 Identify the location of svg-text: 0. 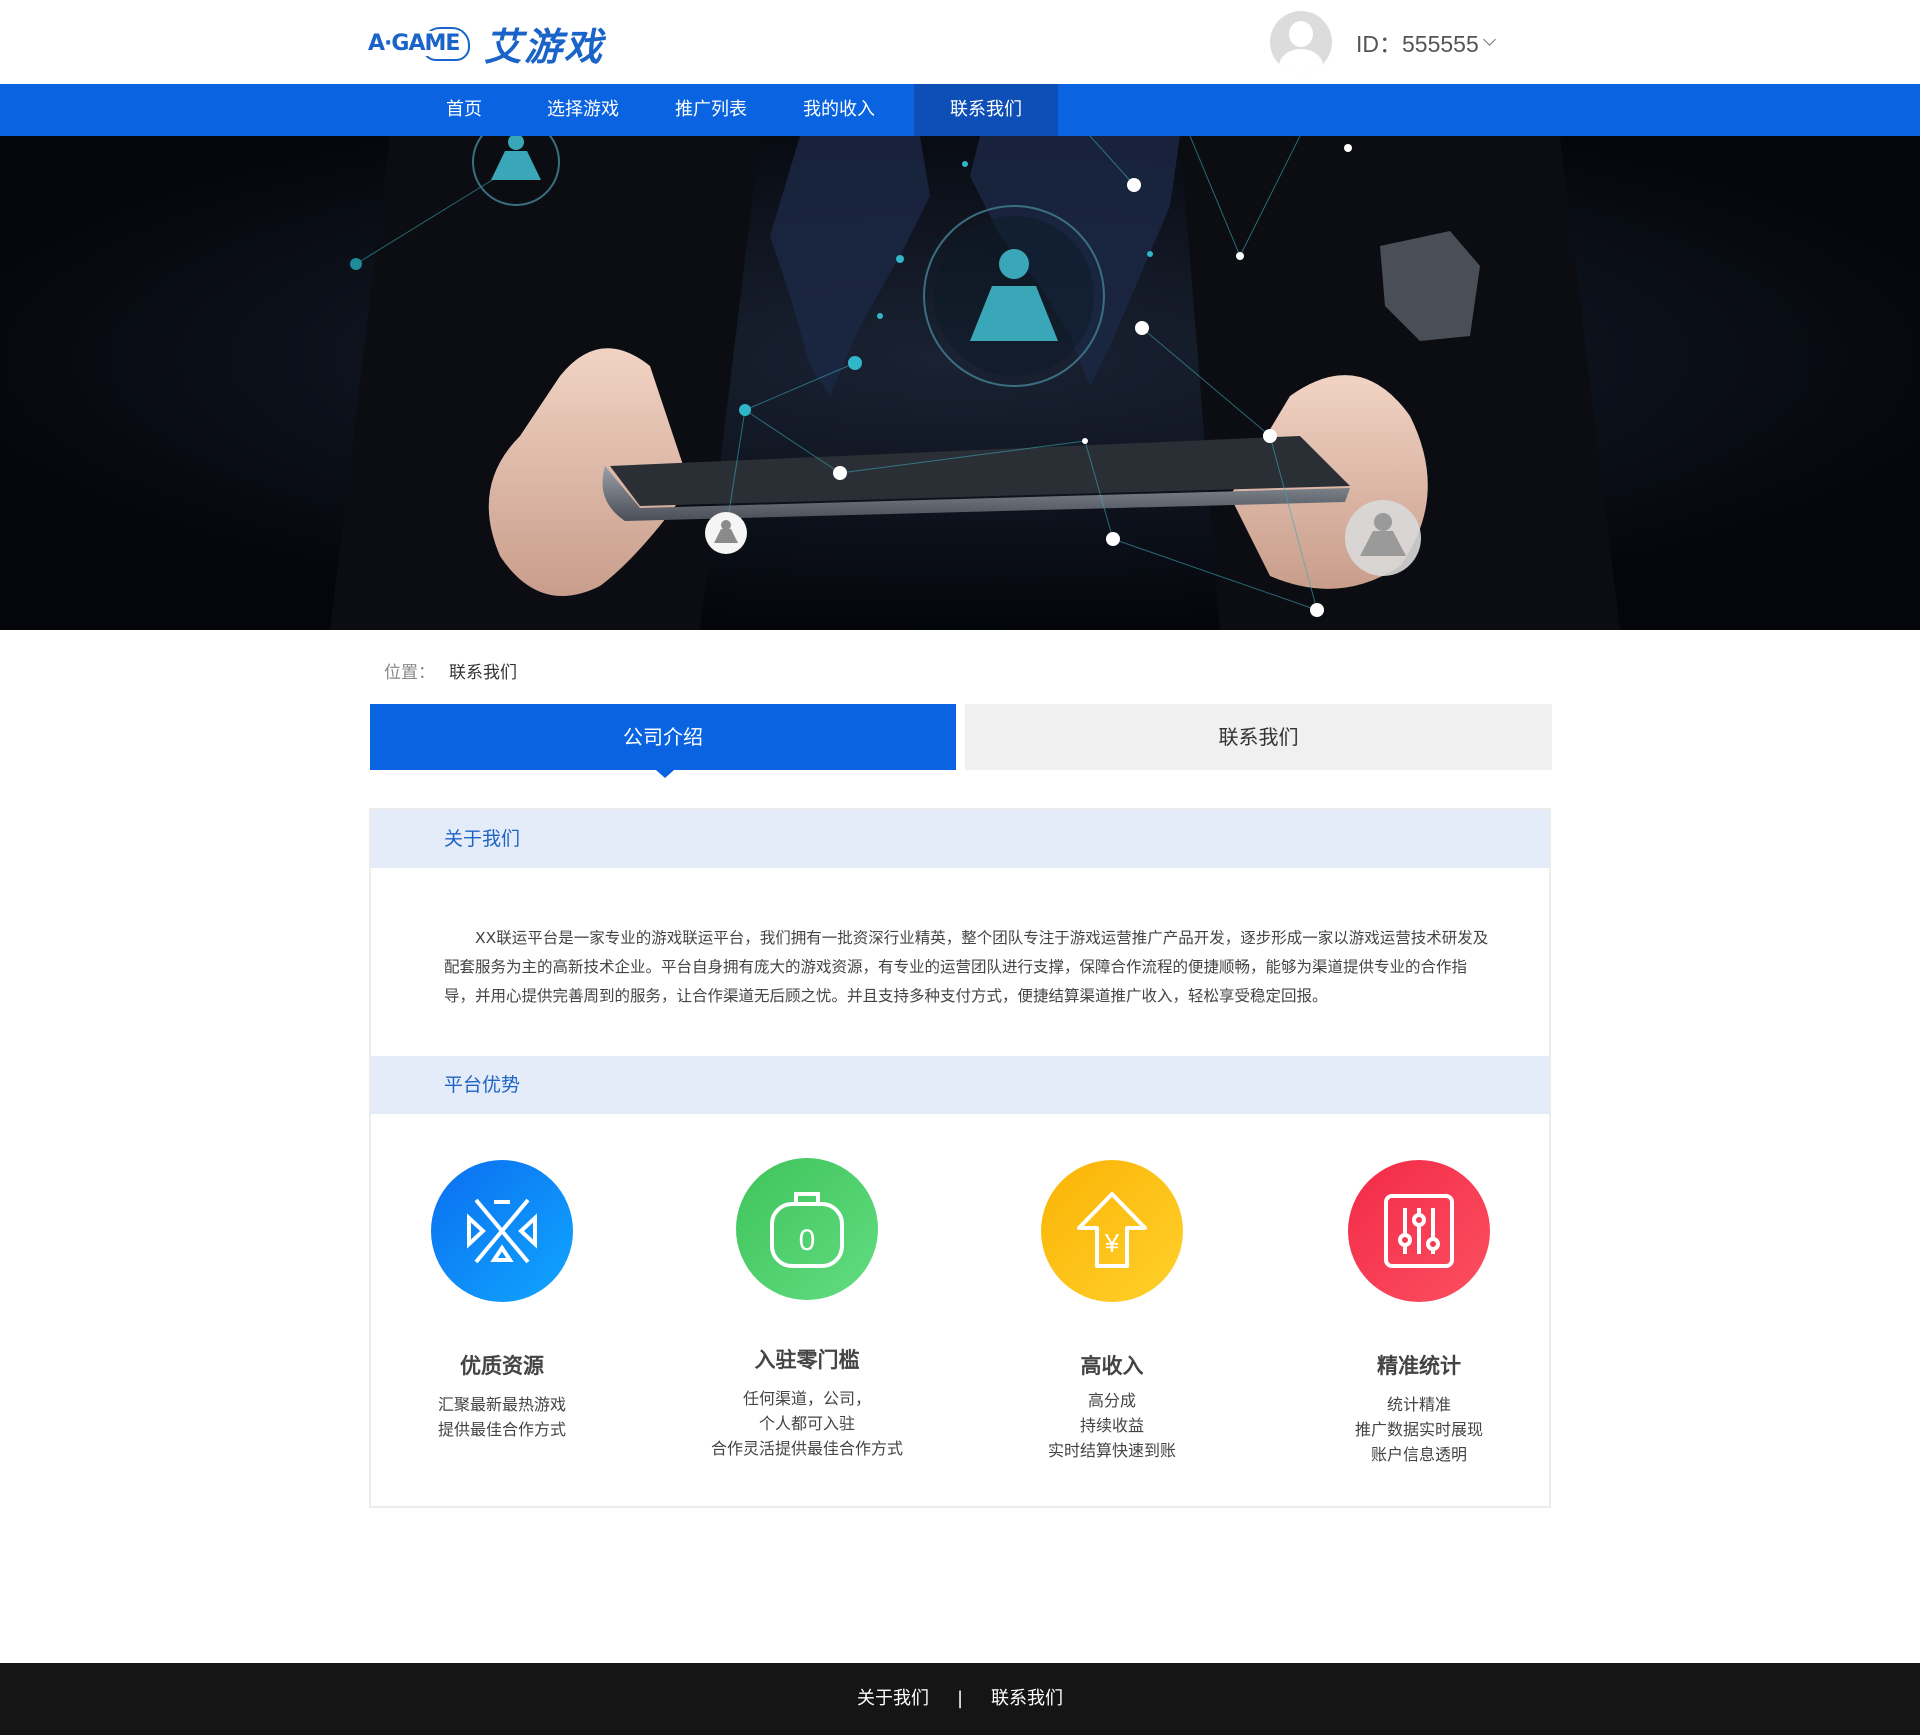
(807, 1240).